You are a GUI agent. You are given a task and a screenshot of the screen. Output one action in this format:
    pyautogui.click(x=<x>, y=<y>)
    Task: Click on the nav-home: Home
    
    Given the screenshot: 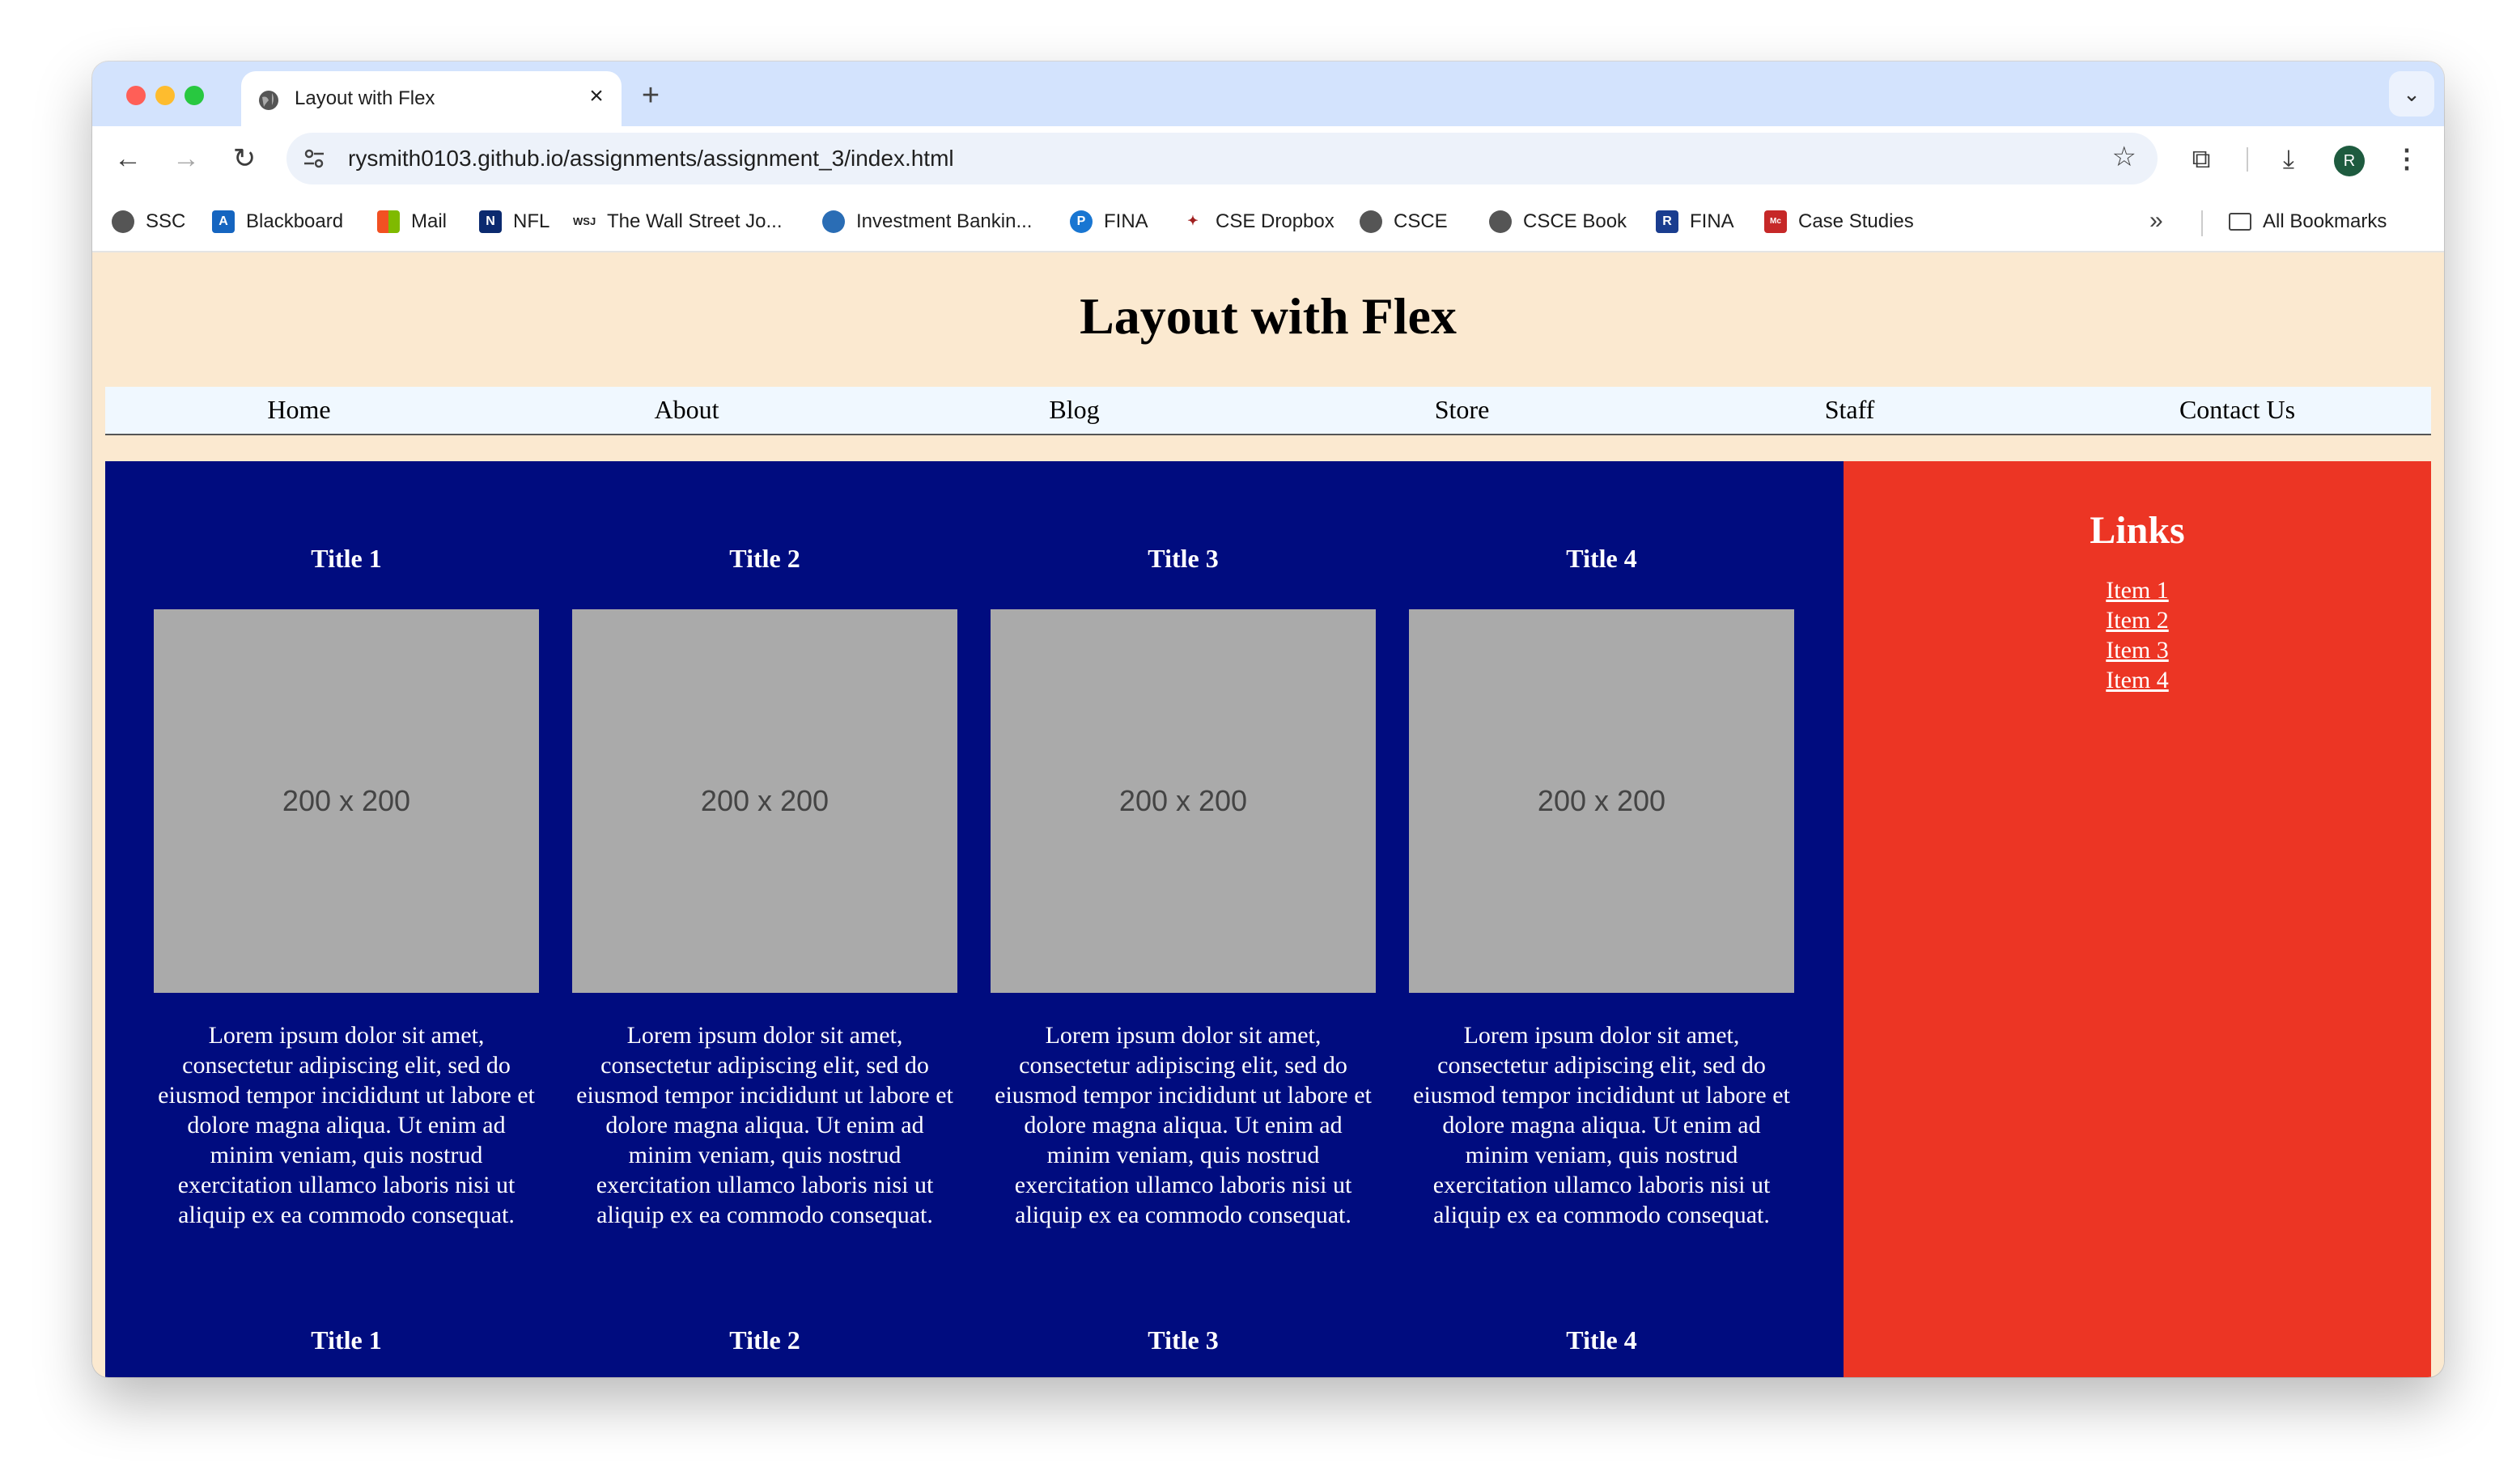 What is the action you would take?
    pyautogui.click(x=299, y=410)
    